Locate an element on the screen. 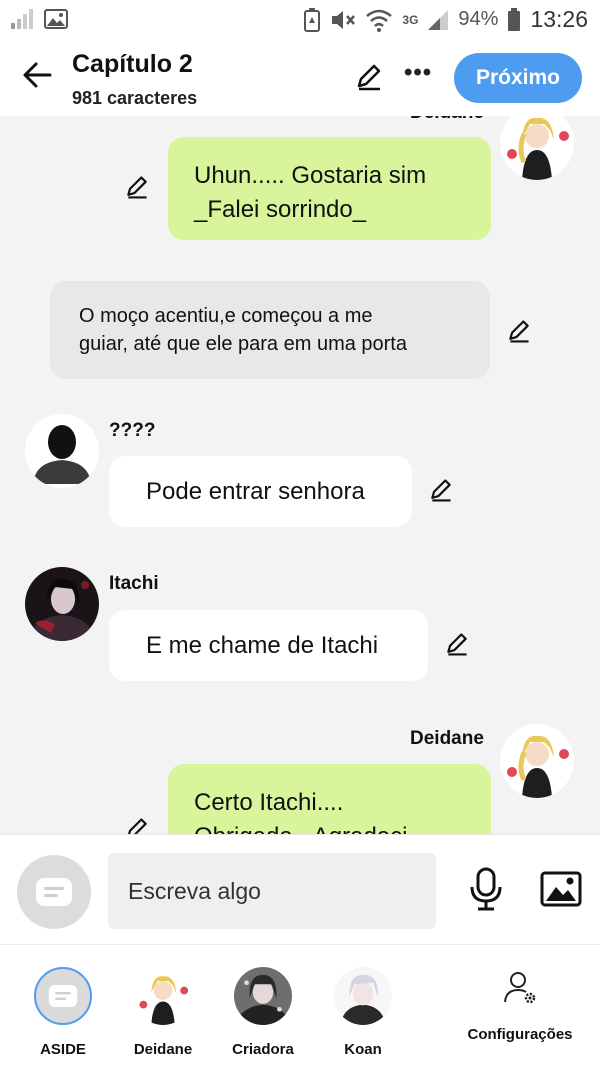 This screenshot has height=1067, width=600. edit-narration-button is located at coordinates (519, 333).